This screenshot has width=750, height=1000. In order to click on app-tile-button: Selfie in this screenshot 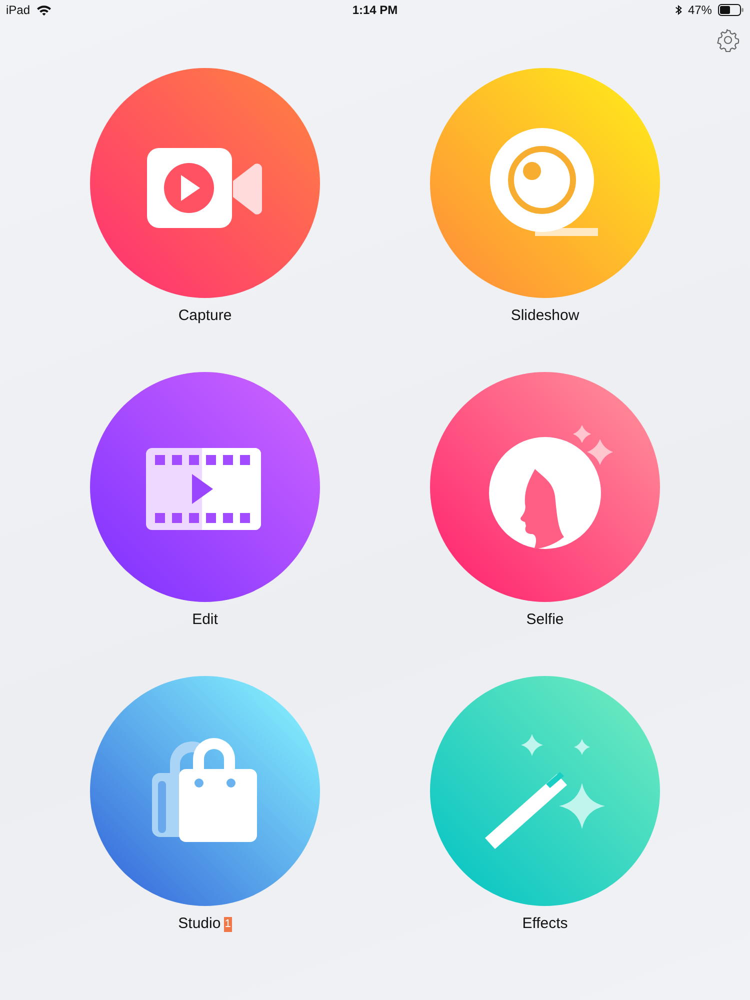, I will do `click(545, 501)`.